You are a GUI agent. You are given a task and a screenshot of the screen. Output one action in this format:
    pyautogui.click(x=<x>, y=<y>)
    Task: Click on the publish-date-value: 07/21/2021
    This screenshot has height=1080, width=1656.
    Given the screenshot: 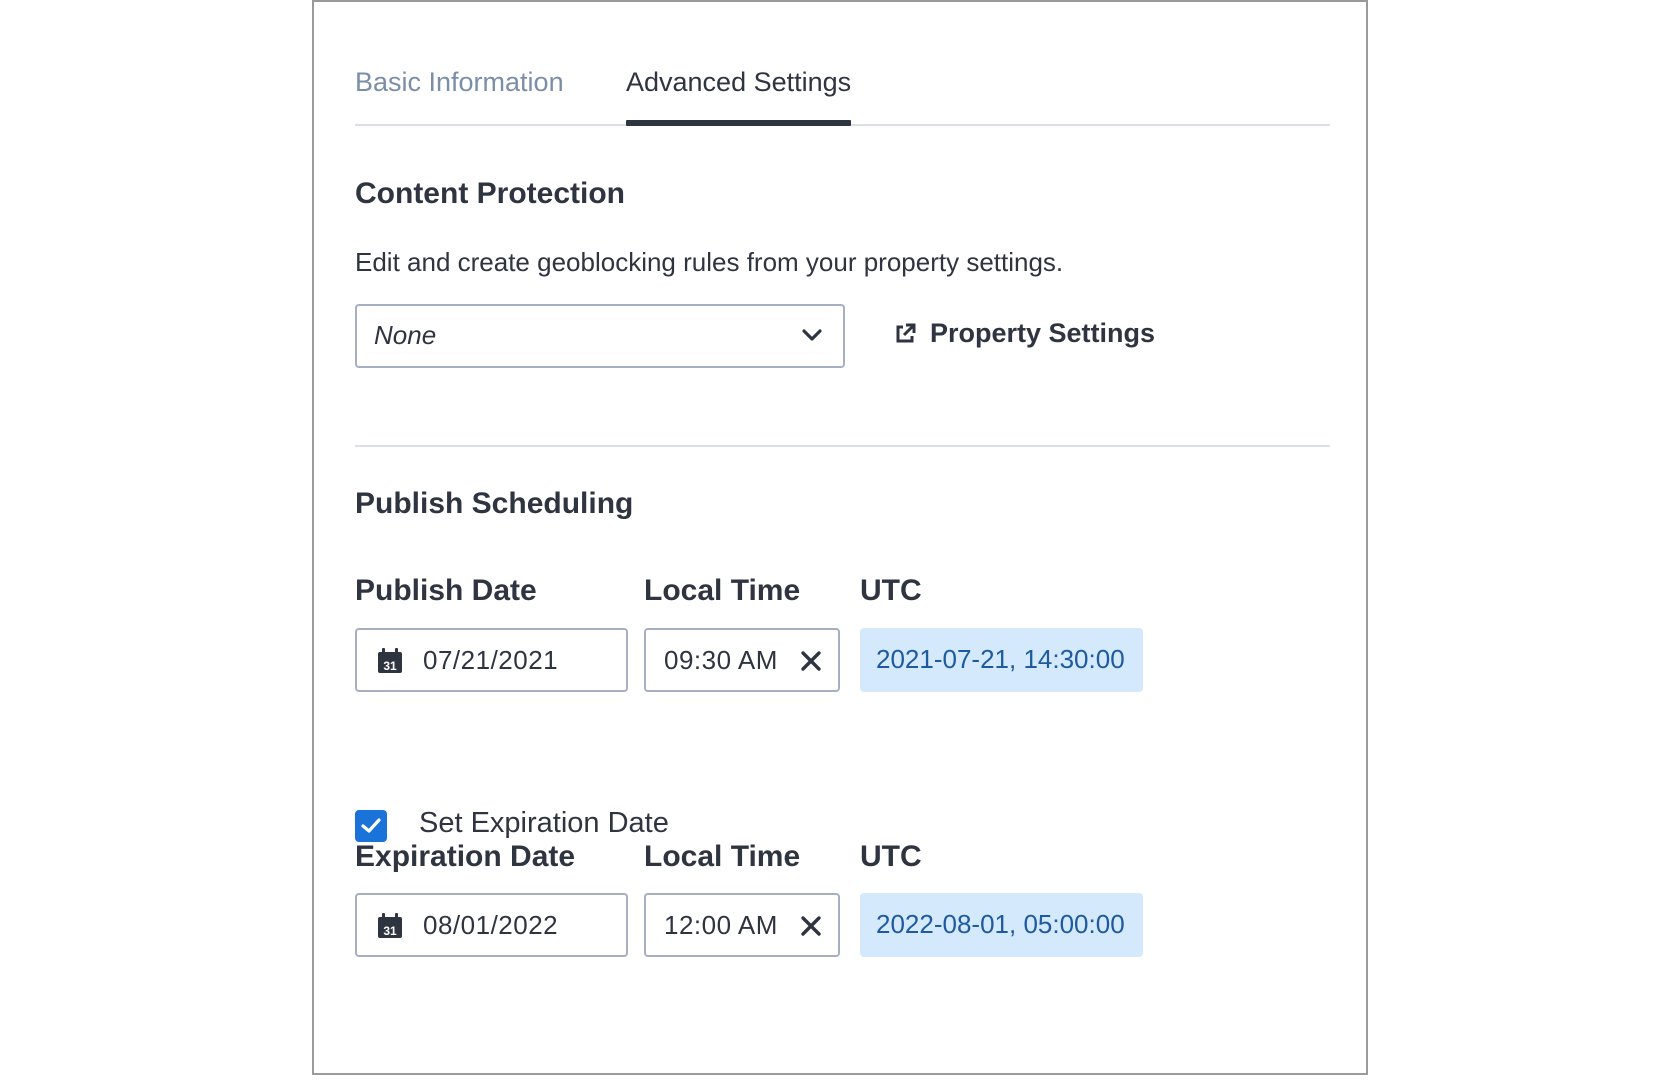 What is the action you would take?
    pyautogui.click(x=491, y=660)
    